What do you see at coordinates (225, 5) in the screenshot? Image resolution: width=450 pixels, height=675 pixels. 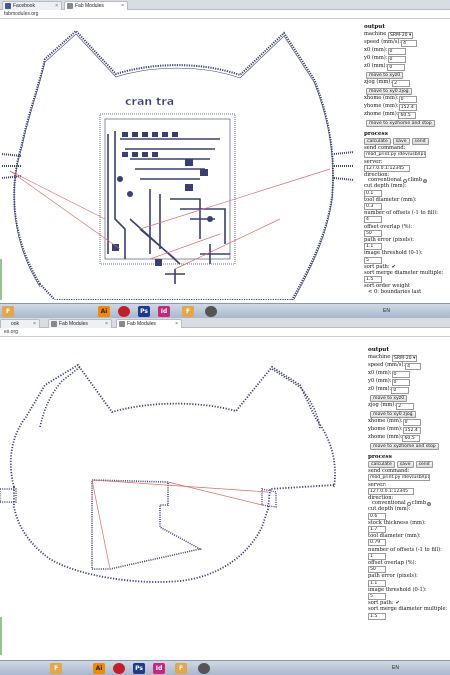 I see `top-tab-bar: Facebook × Fab Modules ×` at bounding box center [225, 5].